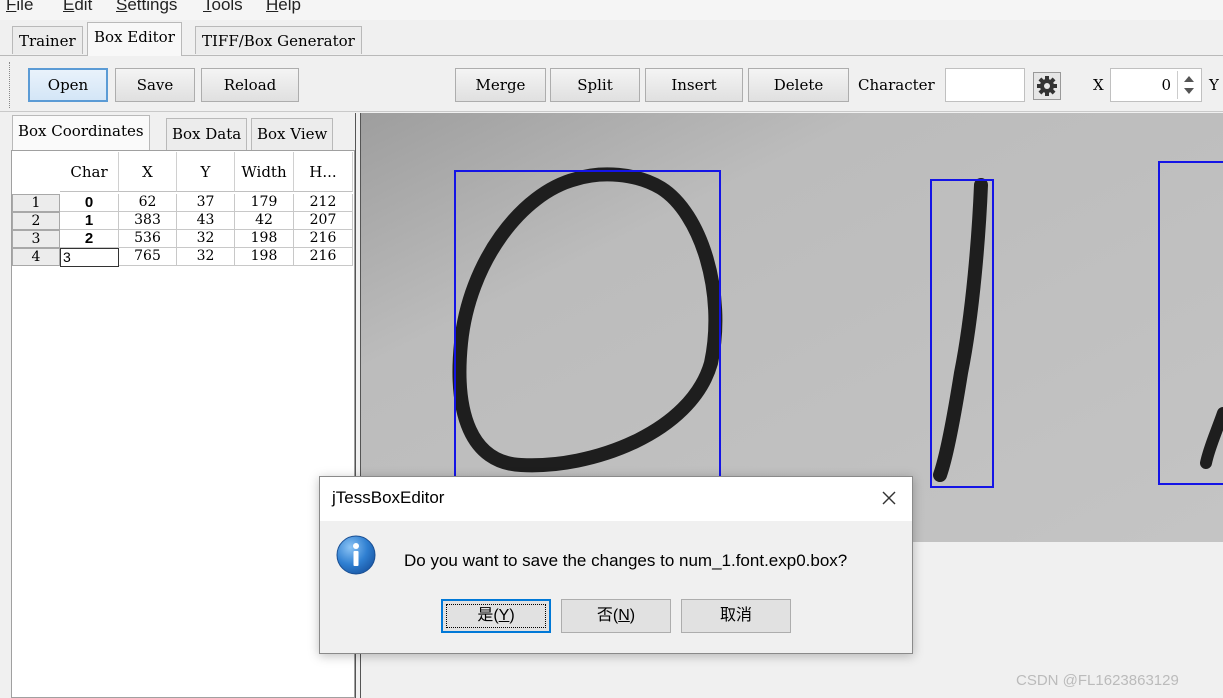  I want to click on menu-edit: Edit, so click(77, 7).